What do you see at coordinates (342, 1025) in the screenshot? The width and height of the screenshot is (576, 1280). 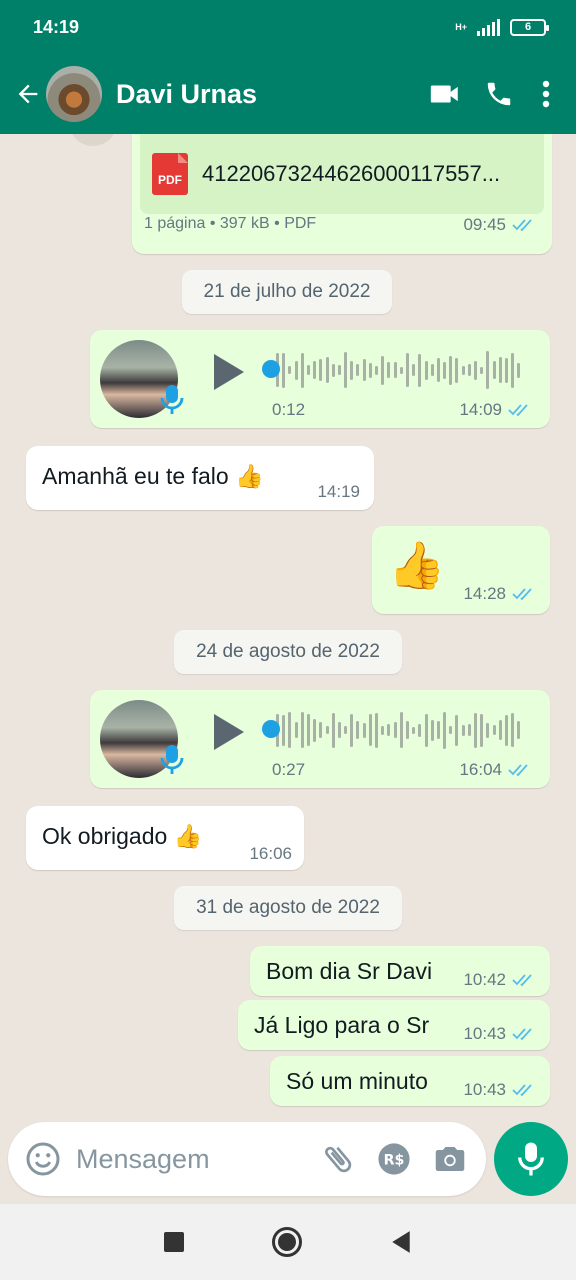 I see `message-text: Já Ligo para o Sr` at bounding box center [342, 1025].